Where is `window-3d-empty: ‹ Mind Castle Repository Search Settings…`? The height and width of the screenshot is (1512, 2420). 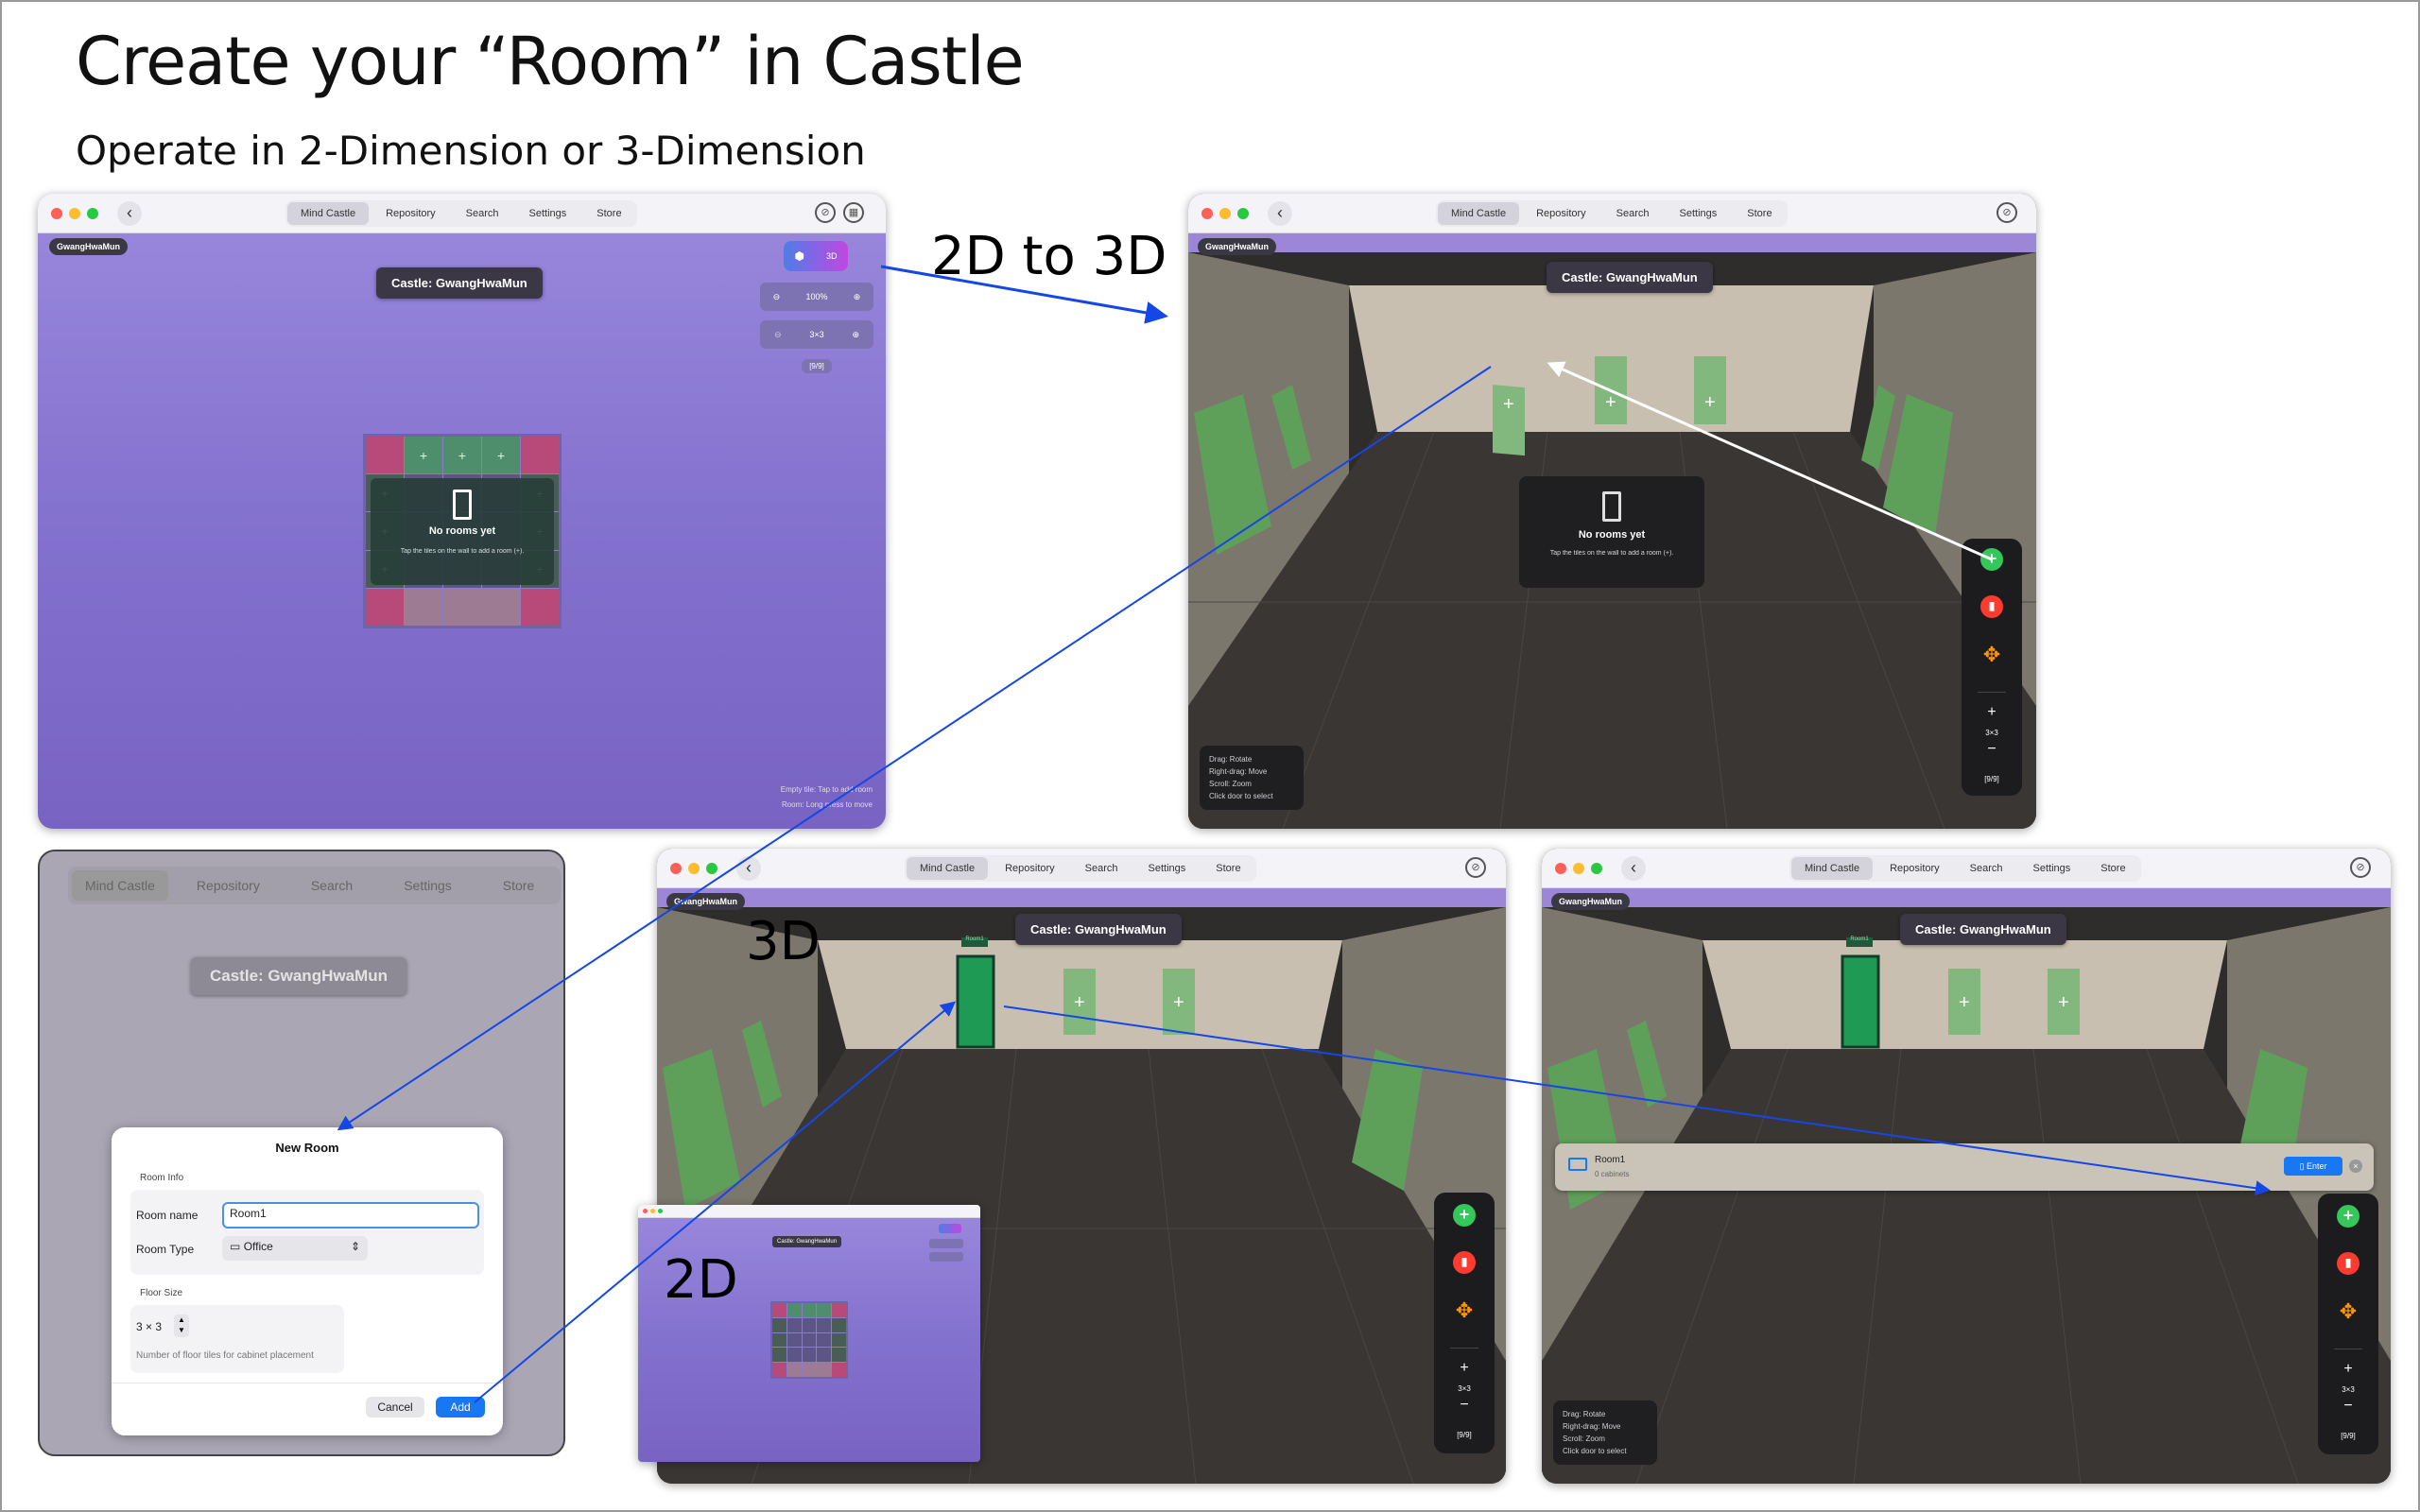
window-3d-empty: ‹ Mind Castle Repository Search Settings… is located at coordinates (1612, 511).